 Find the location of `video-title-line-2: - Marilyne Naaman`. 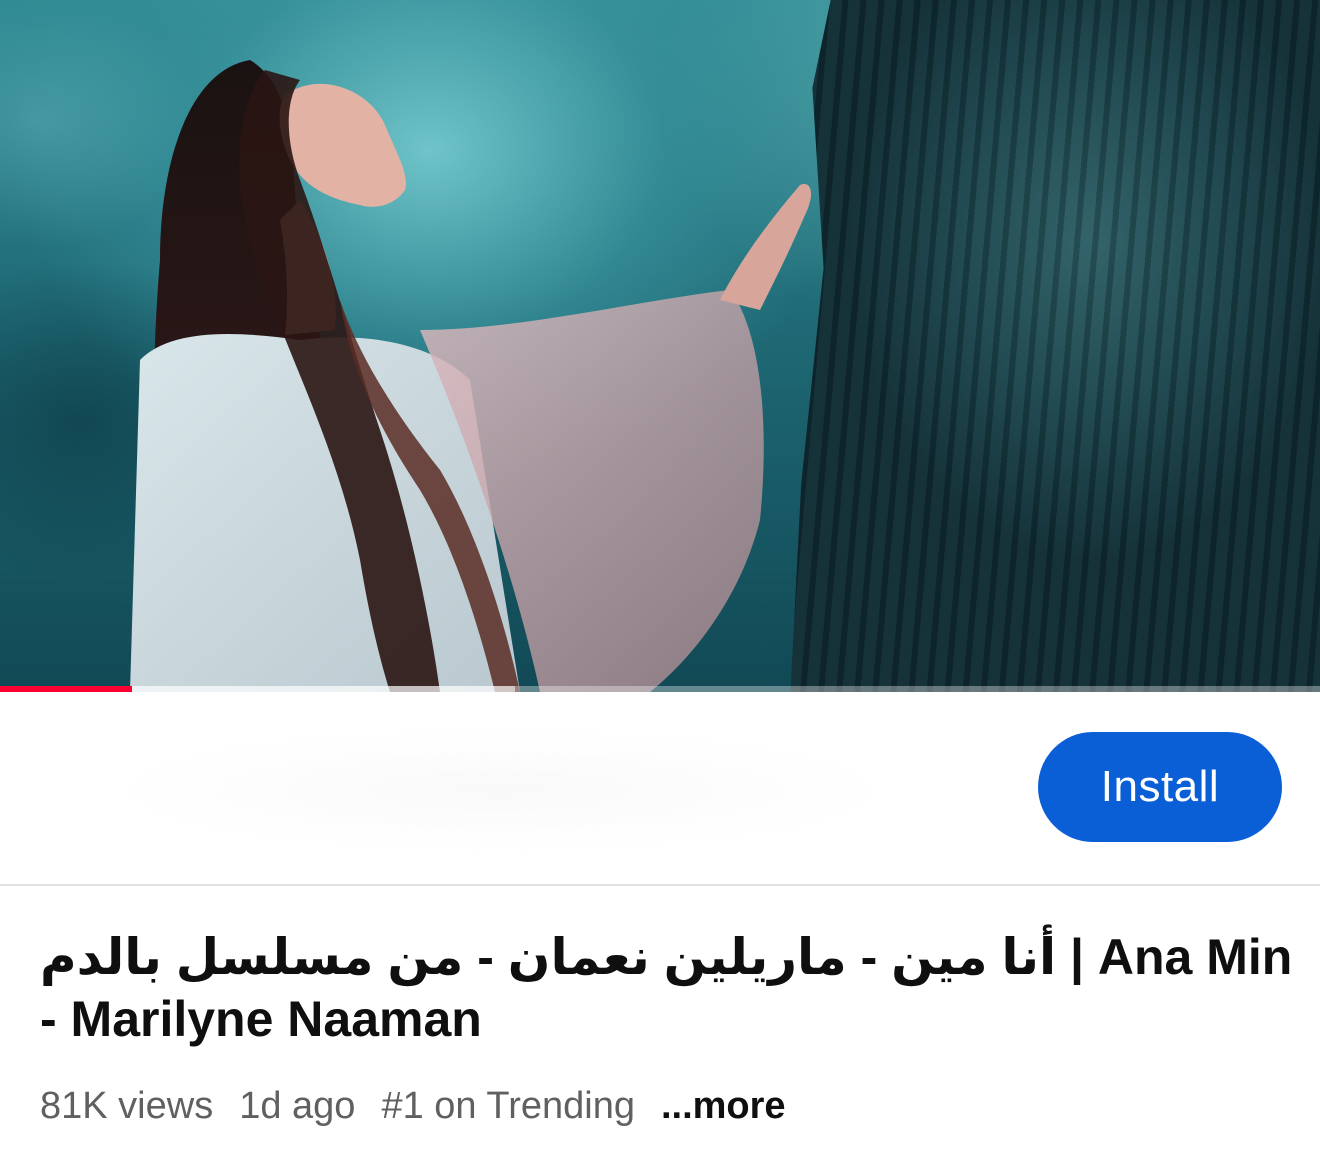

video-title-line-2: - Marilyne Naaman is located at coordinates (261, 1019).